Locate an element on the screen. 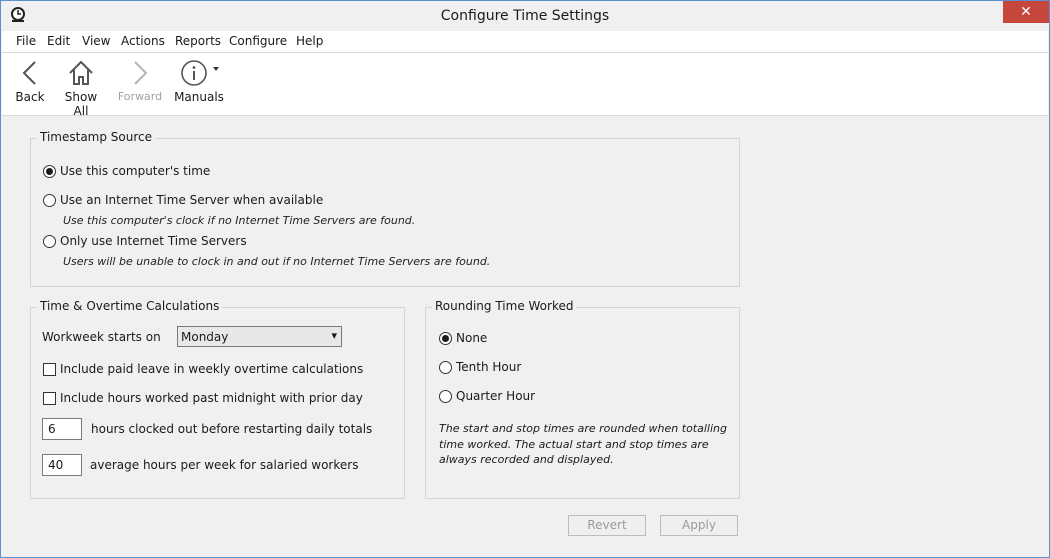 This screenshot has width=1050, height=558. clocked-out-hours-input: 6 is located at coordinates (62, 429).